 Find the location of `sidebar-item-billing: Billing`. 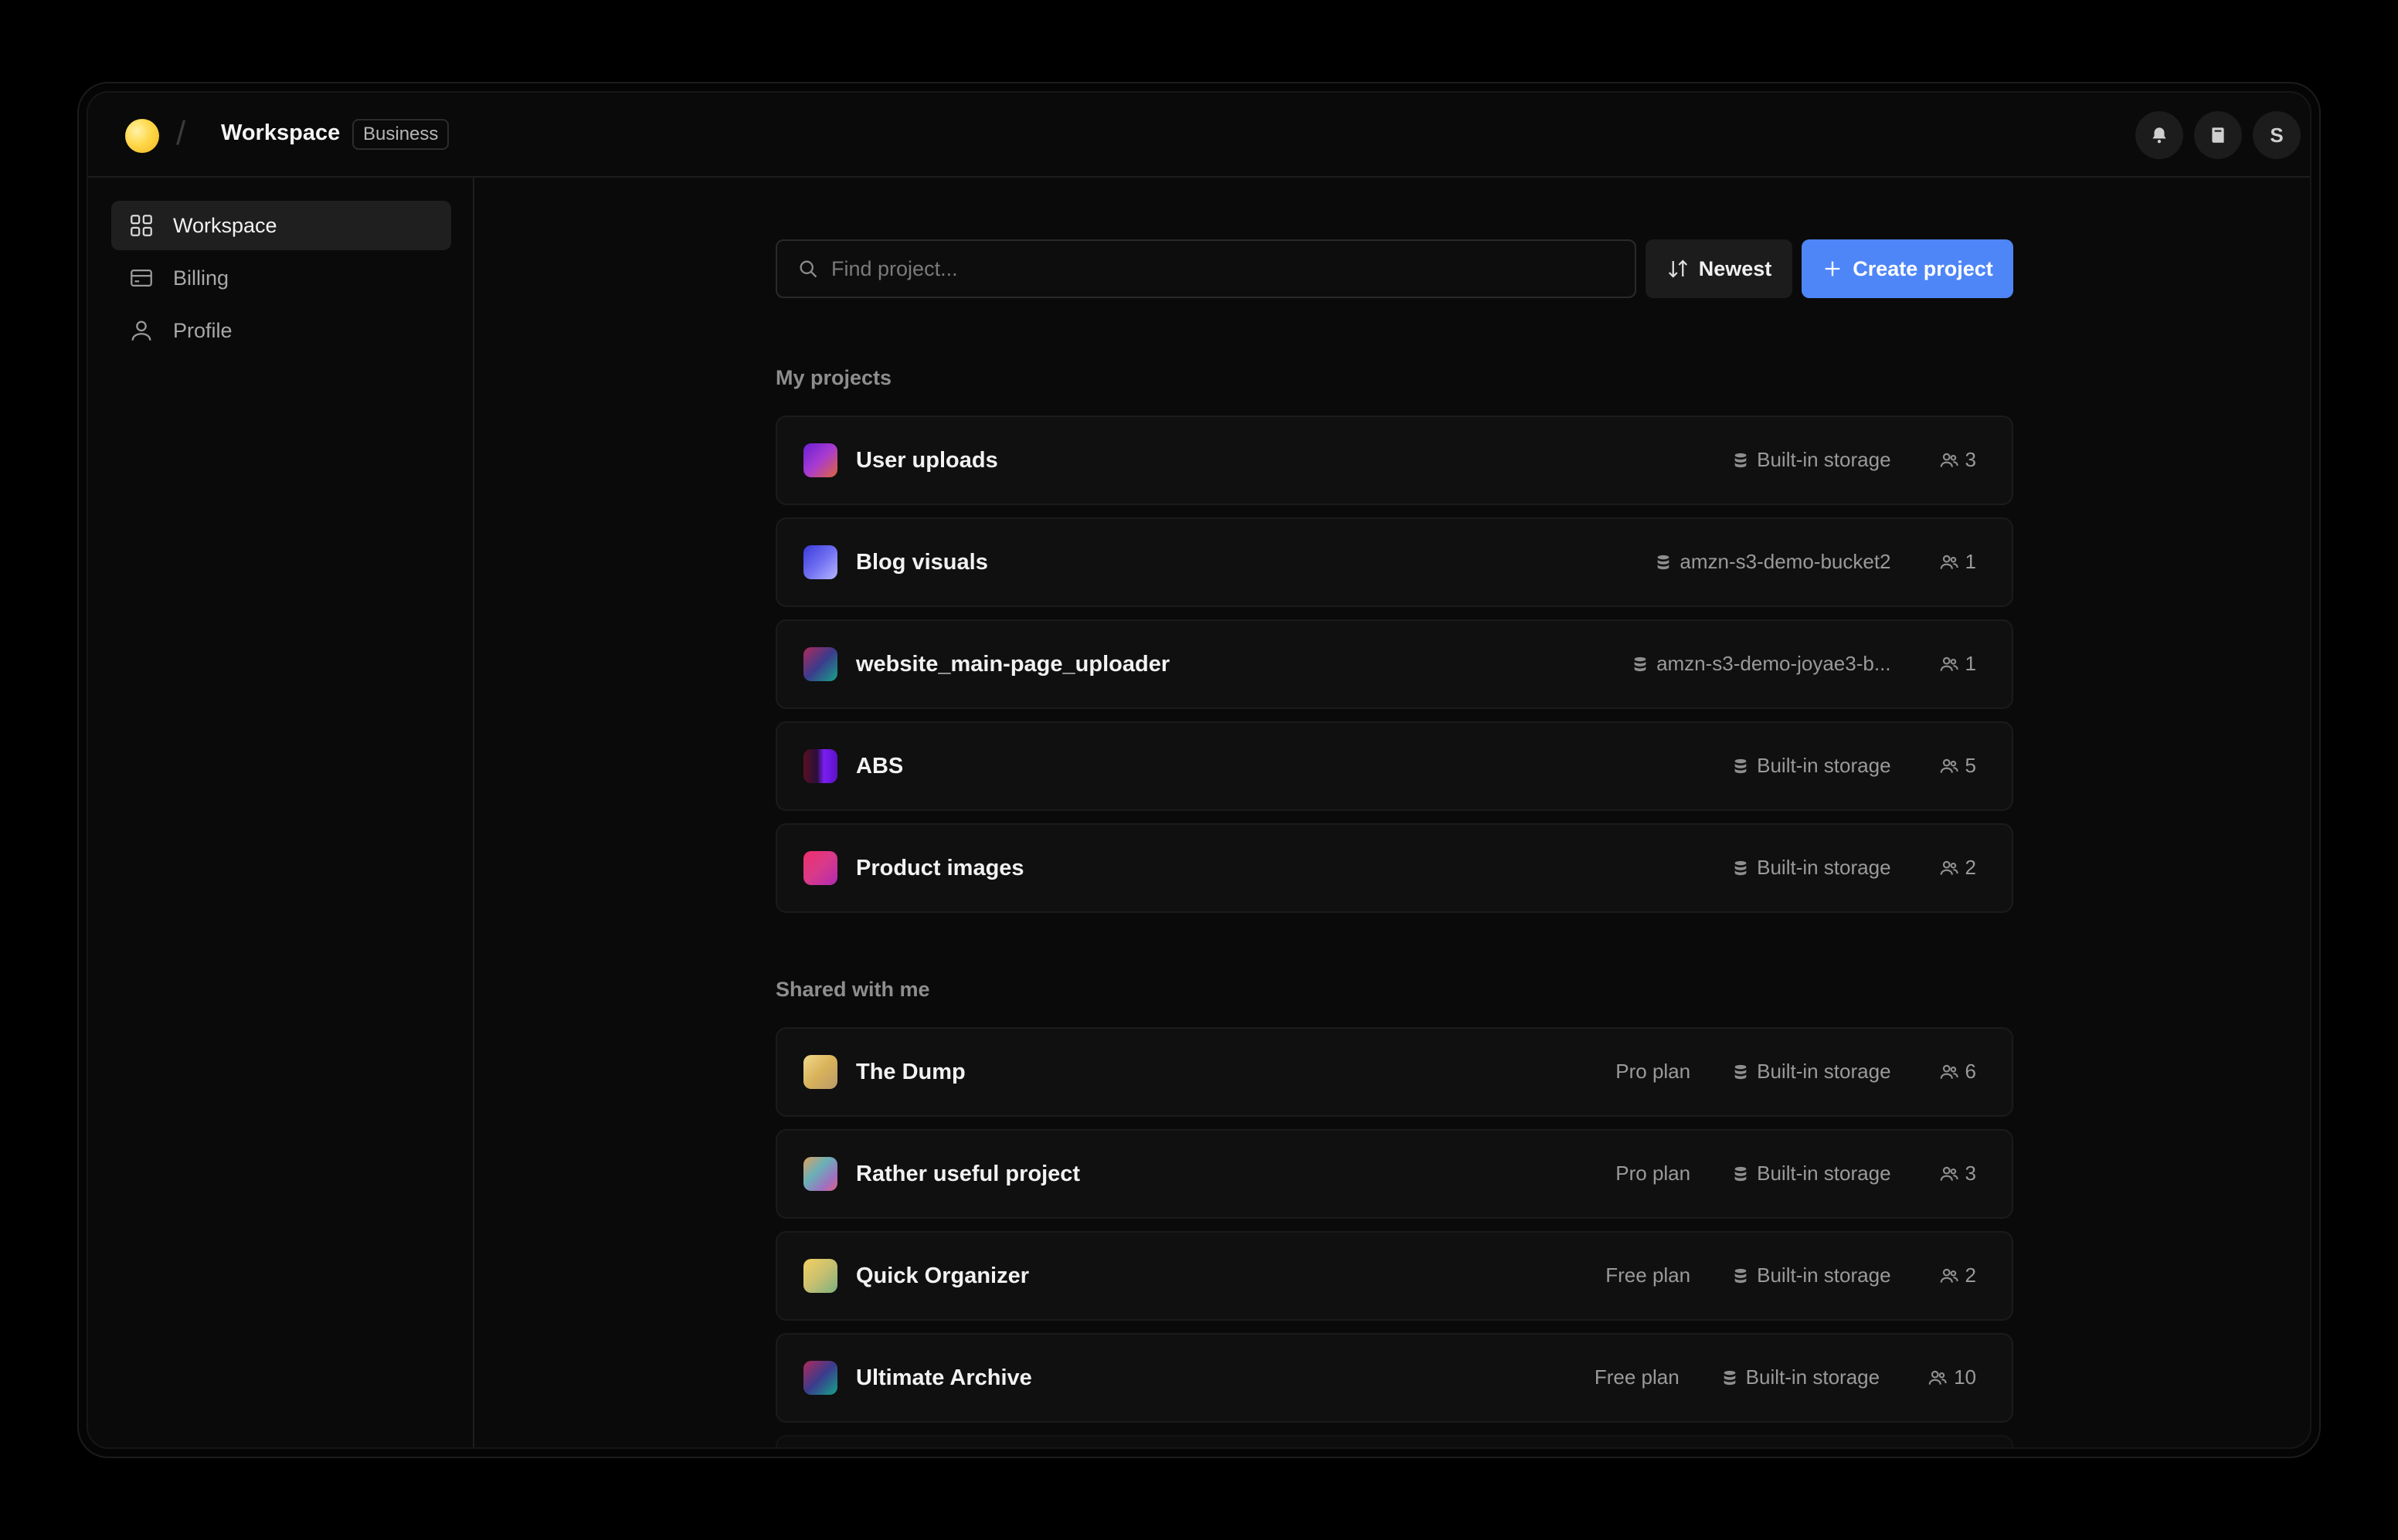

sidebar-item-billing: Billing is located at coordinates (281, 278).